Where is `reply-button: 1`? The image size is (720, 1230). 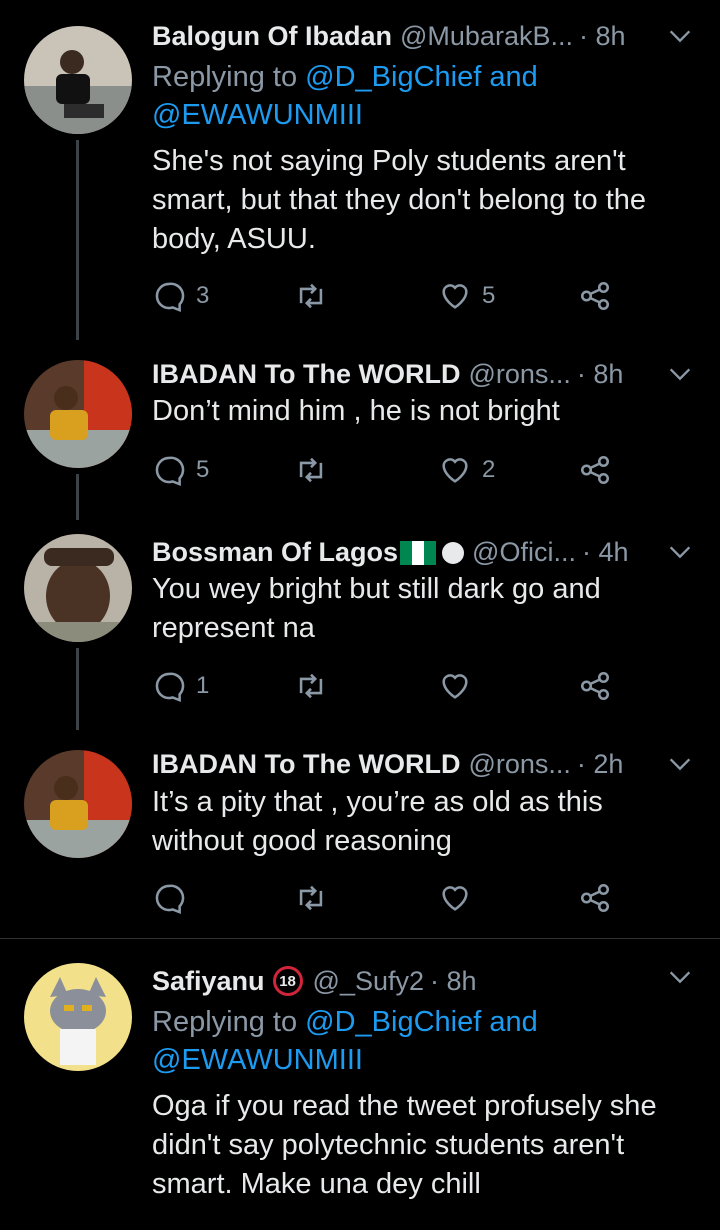 reply-button: 1 is located at coordinates (180, 686).